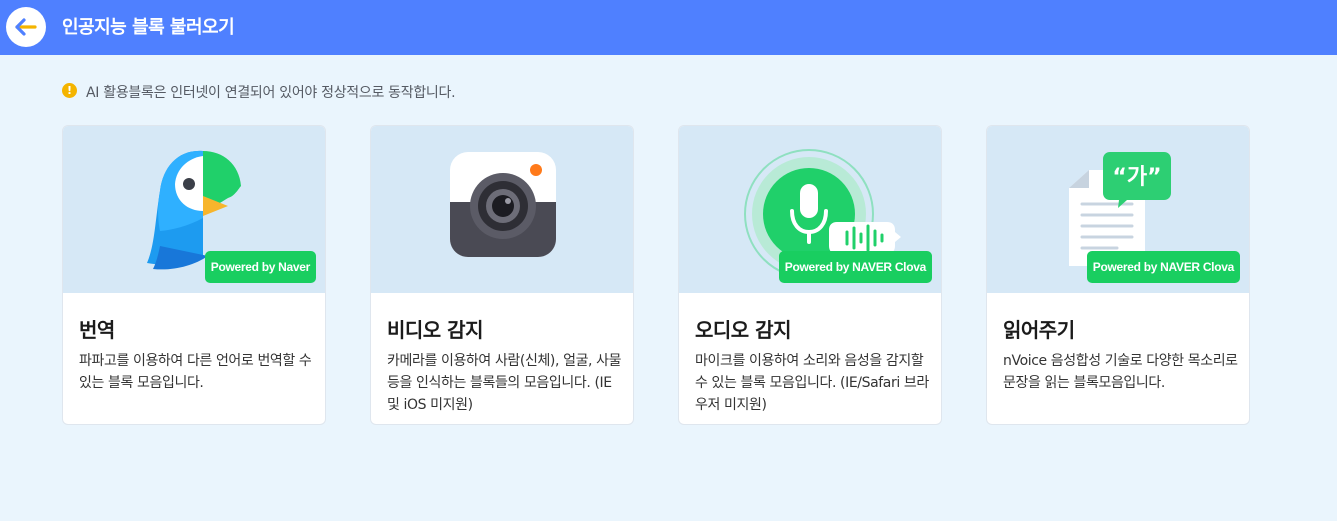 This screenshot has width=1337, height=521. Describe the element at coordinates (668, 27) in the screenshot. I see `header-bar: 인공지능 블록 불러오기` at that location.